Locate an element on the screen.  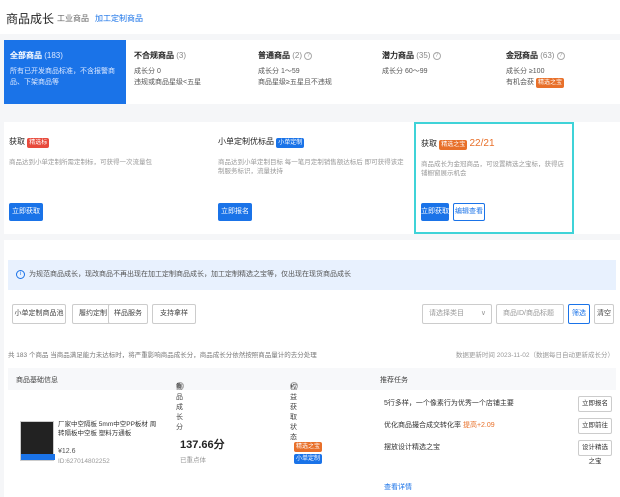
score-status: 已重点体 is located at coordinates (193, 460).